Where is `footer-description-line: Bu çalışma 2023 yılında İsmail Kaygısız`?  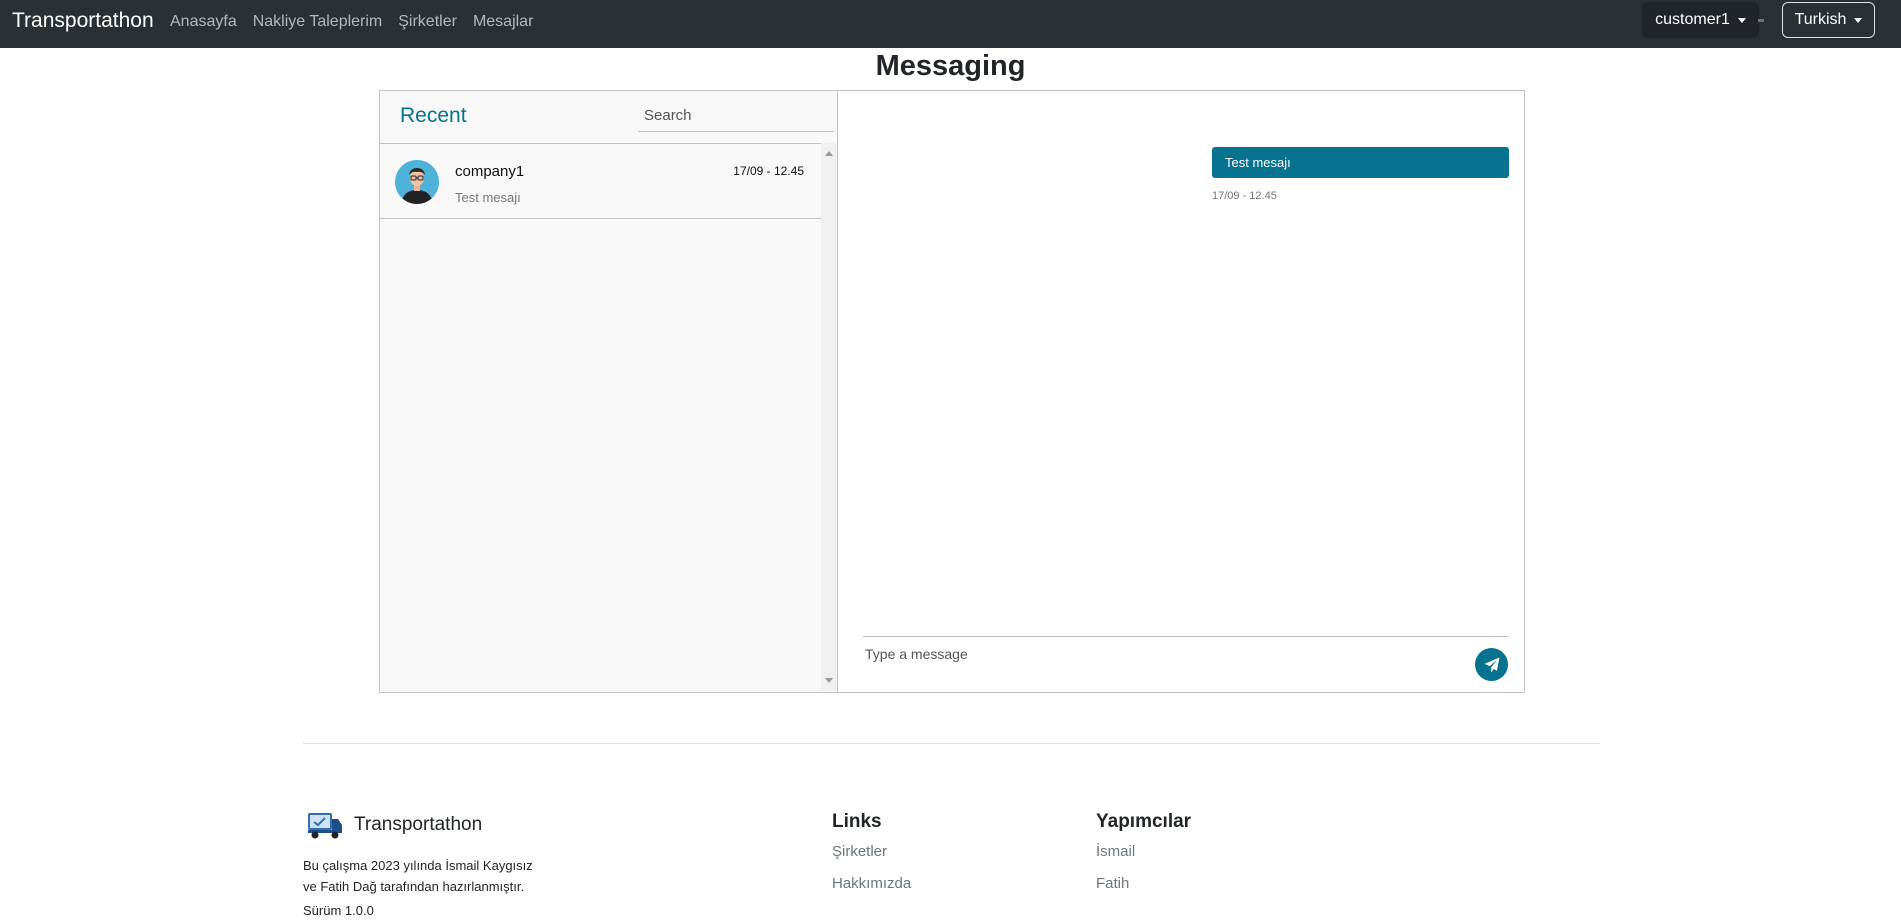 footer-description-line: Bu çalışma 2023 yılında İsmail Kaygısız is located at coordinates (418, 865).